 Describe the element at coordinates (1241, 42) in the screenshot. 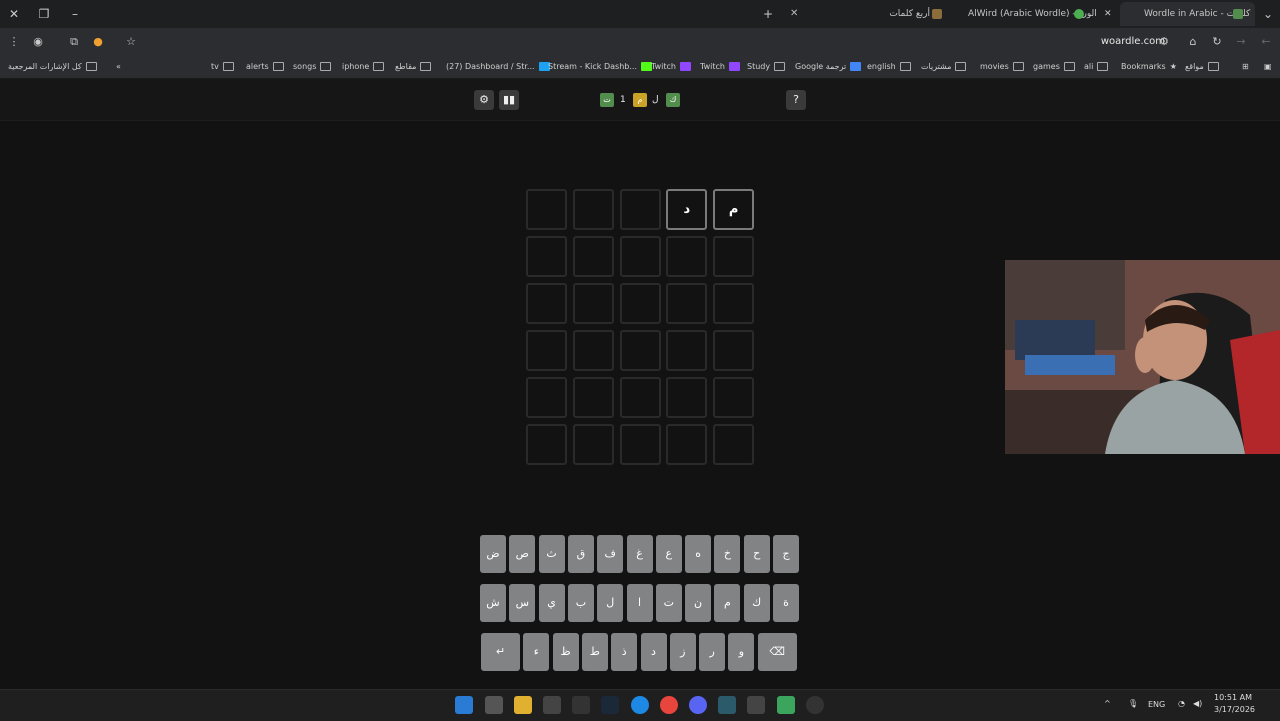

I see `forward-icon: →` at that location.